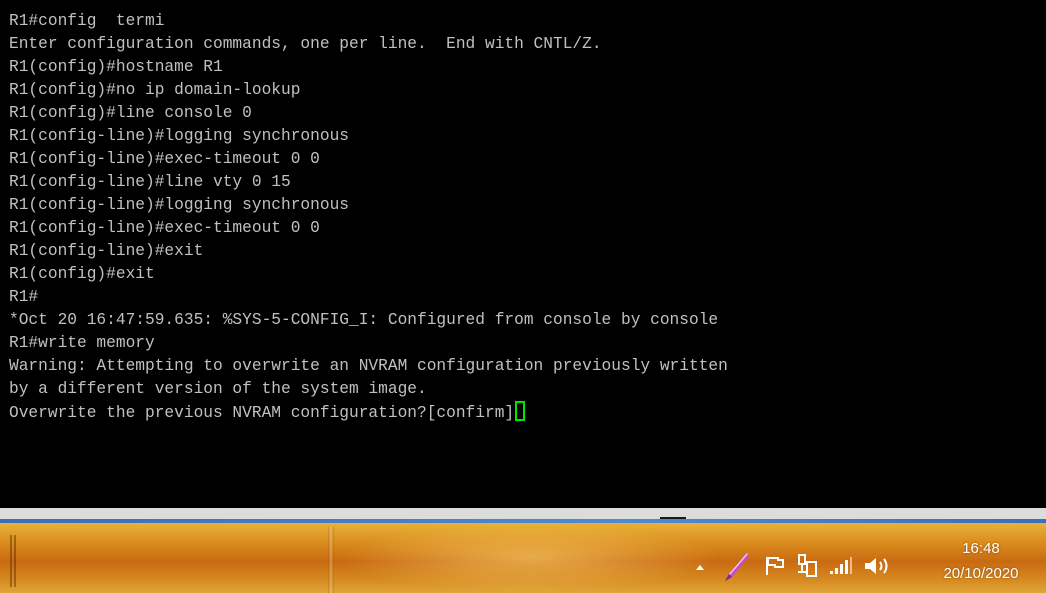 This screenshot has height=593, width=1046. What do you see at coordinates (775, 566) in the screenshot?
I see `action-center-flag-icon` at bounding box center [775, 566].